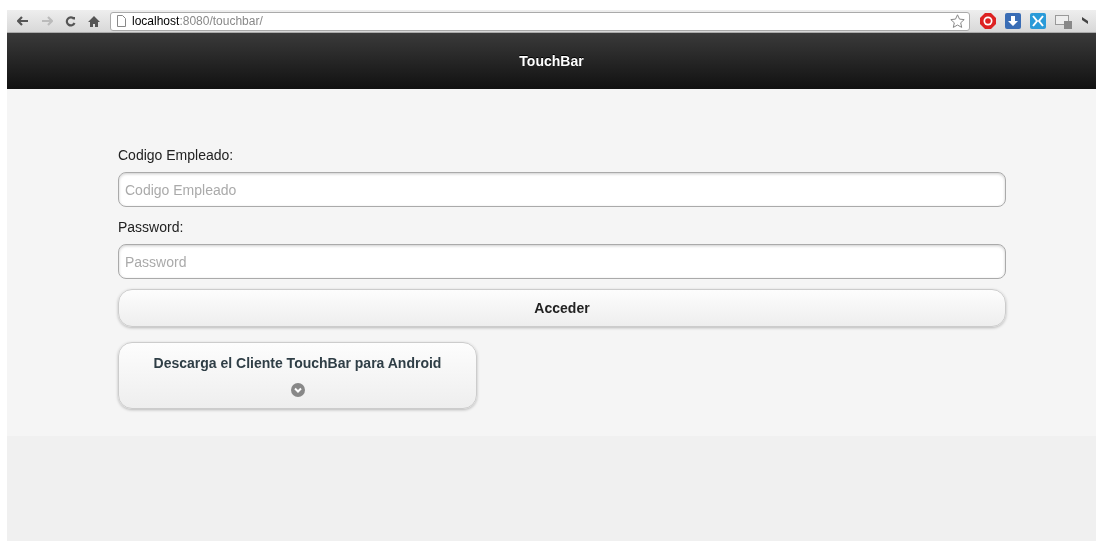 The width and height of the screenshot is (1103, 541). What do you see at coordinates (297, 362) in the screenshot?
I see `collapsible-title: Descarga el Cliente TouchBar para Android` at bounding box center [297, 362].